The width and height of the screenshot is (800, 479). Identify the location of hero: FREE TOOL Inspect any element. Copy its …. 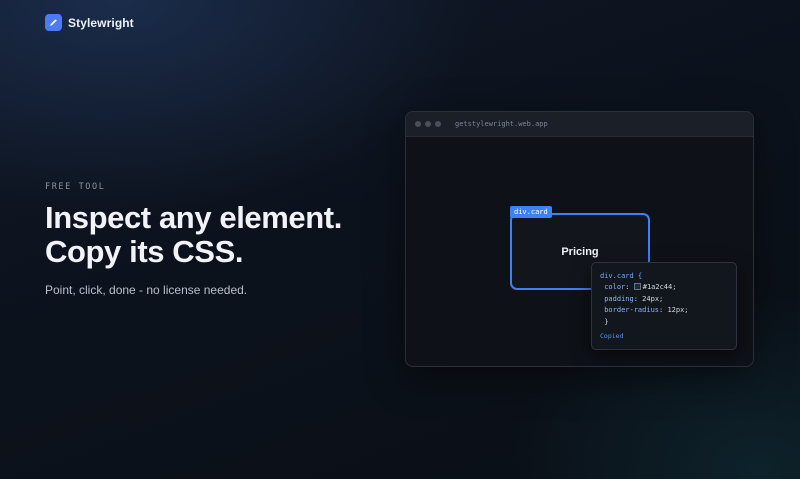
(220, 239).